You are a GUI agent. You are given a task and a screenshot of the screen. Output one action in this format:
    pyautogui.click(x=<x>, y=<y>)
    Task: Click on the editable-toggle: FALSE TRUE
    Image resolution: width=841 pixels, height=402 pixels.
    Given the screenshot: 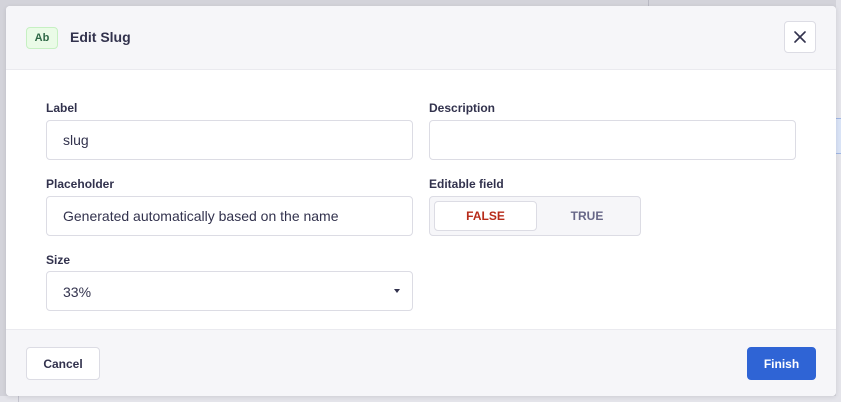 What is the action you would take?
    pyautogui.click(x=535, y=216)
    